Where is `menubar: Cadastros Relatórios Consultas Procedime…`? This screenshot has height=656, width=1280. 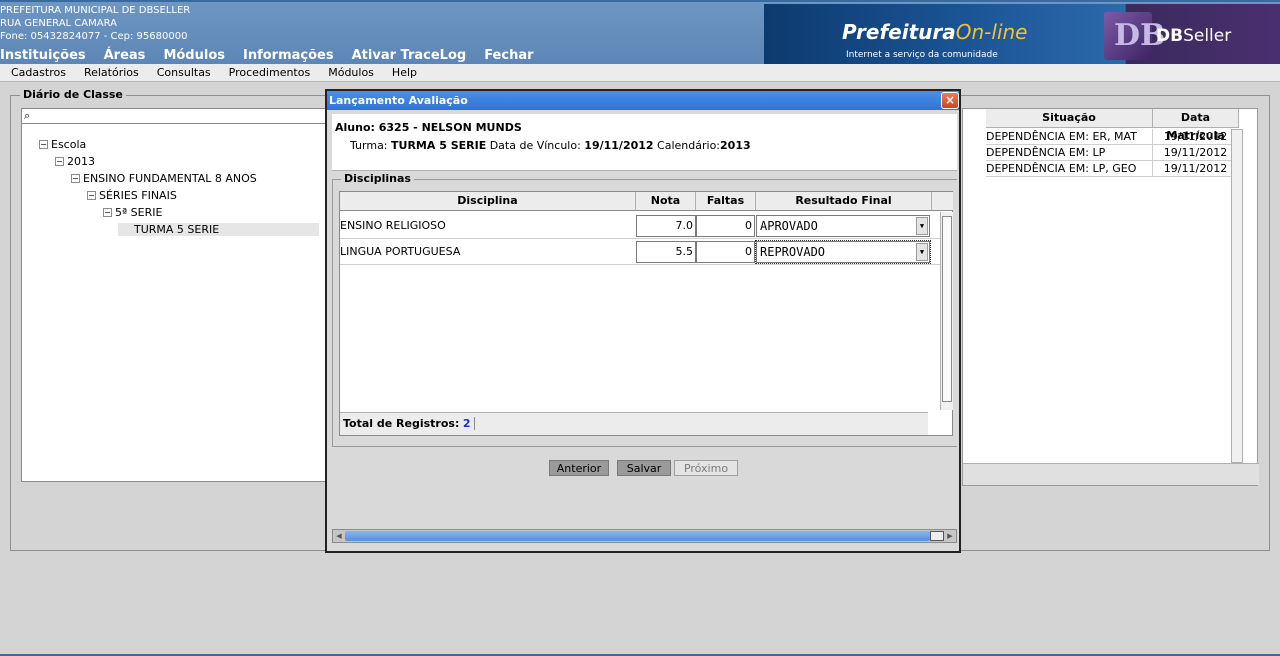
menubar: Cadastros Relatórios Consultas Procedime… is located at coordinates (640, 73).